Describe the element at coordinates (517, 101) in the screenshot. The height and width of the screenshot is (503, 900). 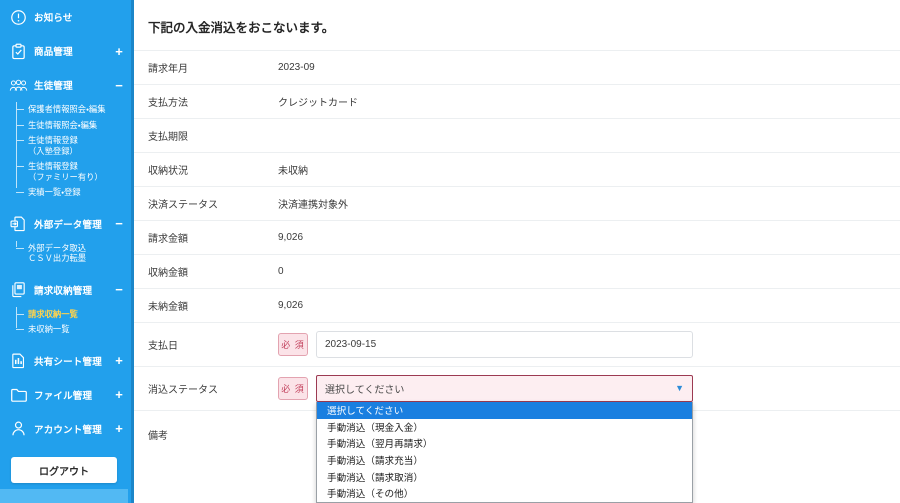
I see `form-row-payment-method: 支払方法 クレジットカード` at that location.